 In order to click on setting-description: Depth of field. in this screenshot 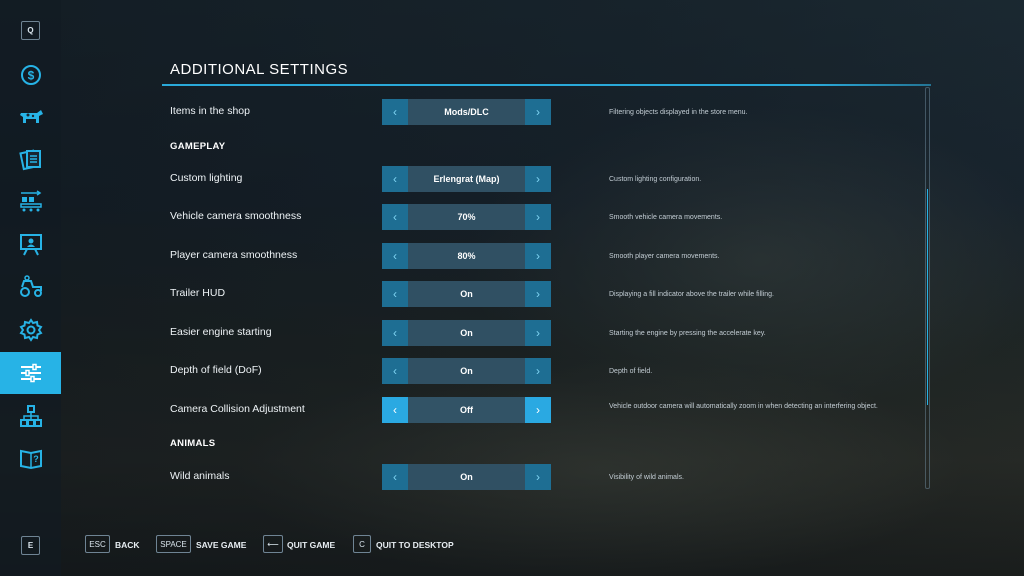, I will do `click(631, 371)`.